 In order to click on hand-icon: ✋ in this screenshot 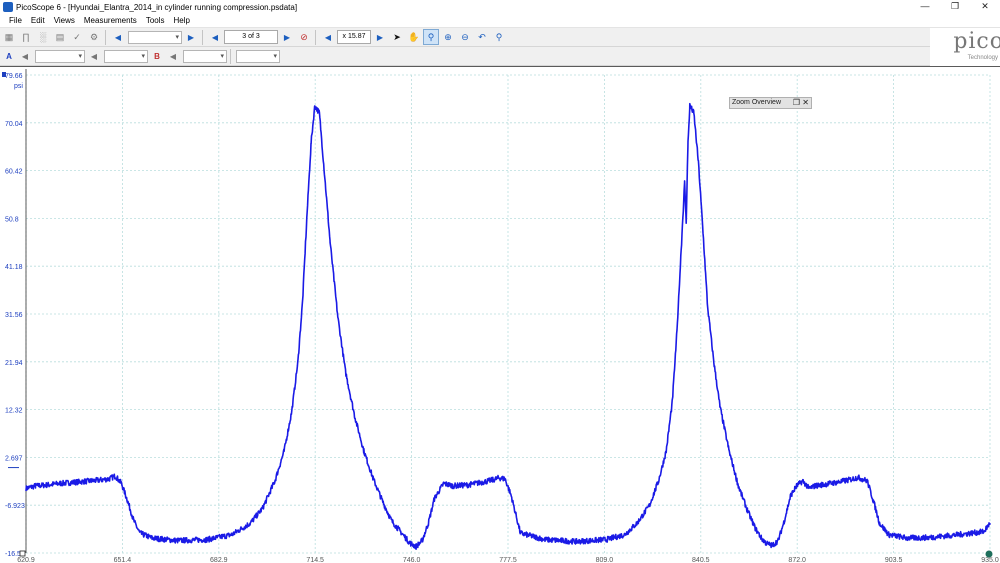, I will do `click(414, 37)`.